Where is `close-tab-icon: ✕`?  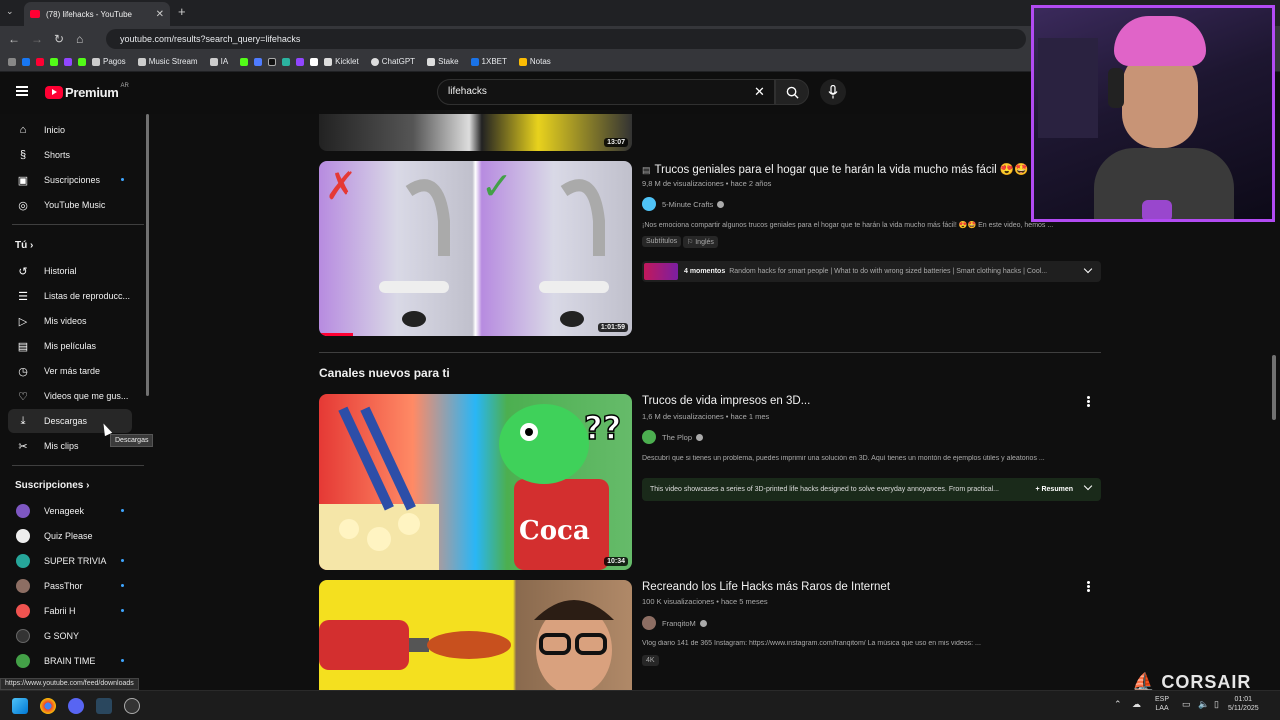 close-tab-icon: ✕ is located at coordinates (160, 14).